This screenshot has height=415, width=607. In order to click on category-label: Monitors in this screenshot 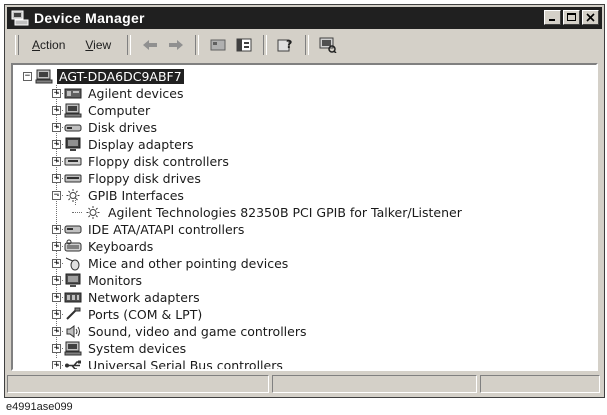, I will do `click(115, 280)`.